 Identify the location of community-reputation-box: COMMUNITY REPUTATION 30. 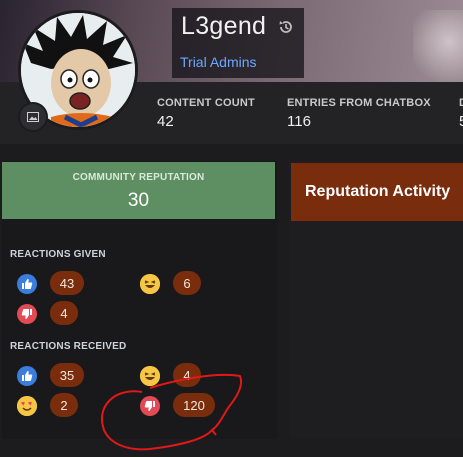
(138, 190).